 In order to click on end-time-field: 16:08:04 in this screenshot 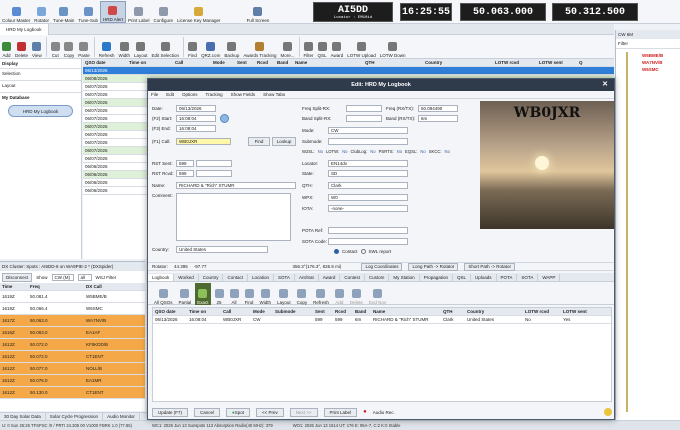, I will do `click(196, 128)`.